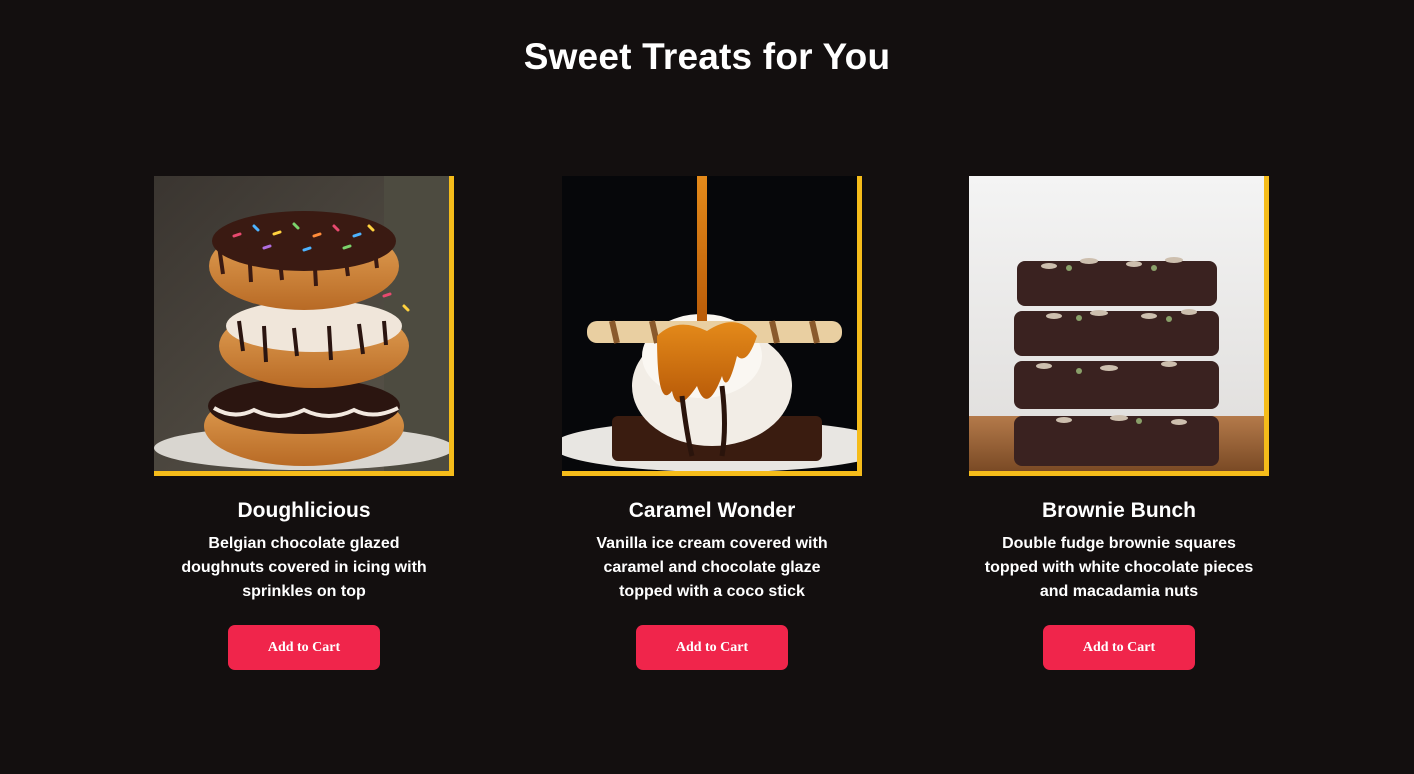  I want to click on product-image-doughnuts, so click(304, 326).